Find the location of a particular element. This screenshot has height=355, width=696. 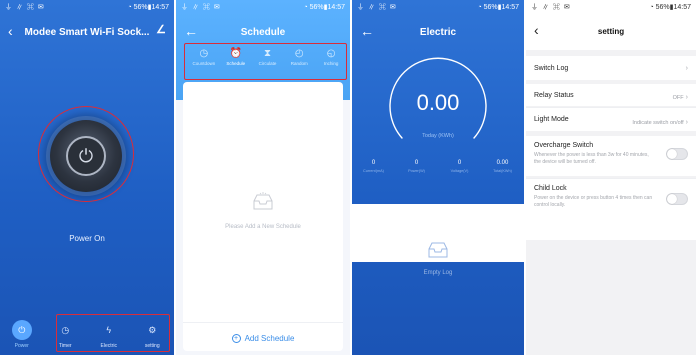

row-label: Relay Status is located at coordinates (554, 95).